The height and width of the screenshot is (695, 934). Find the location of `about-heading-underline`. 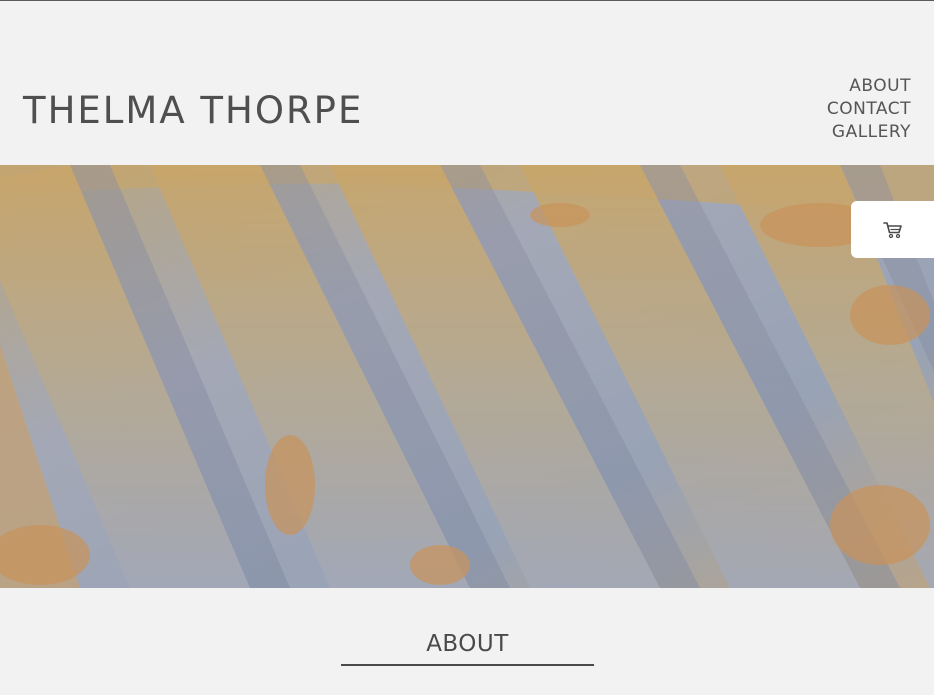

about-heading-underline is located at coordinates (467, 665).